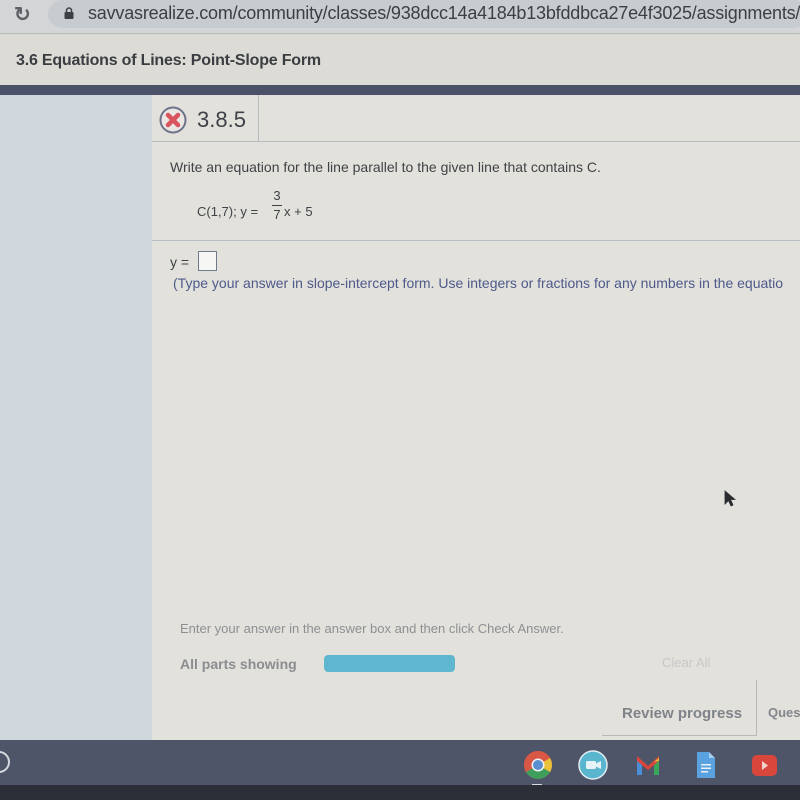  What do you see at coordinates (476, 240) in the screenshot?
I see `divider` at bounding box center [476, 240].